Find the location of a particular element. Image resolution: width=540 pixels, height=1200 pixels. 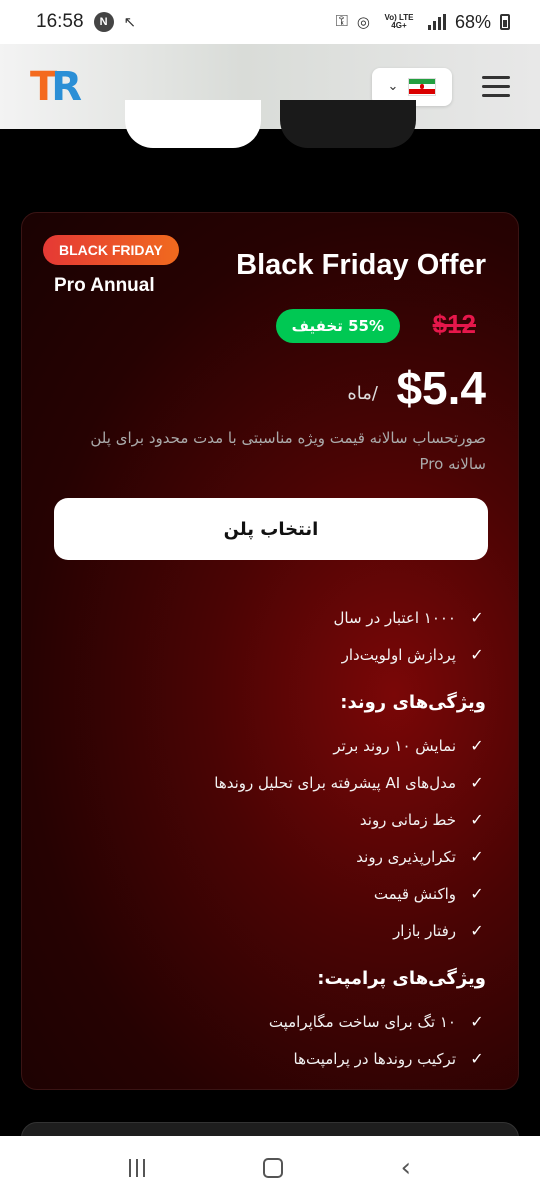

status-bar: 16:58 N ↖ ⚿ ◎ Vo) LTE 4G+ 68% is located at coordinates (270, 22).